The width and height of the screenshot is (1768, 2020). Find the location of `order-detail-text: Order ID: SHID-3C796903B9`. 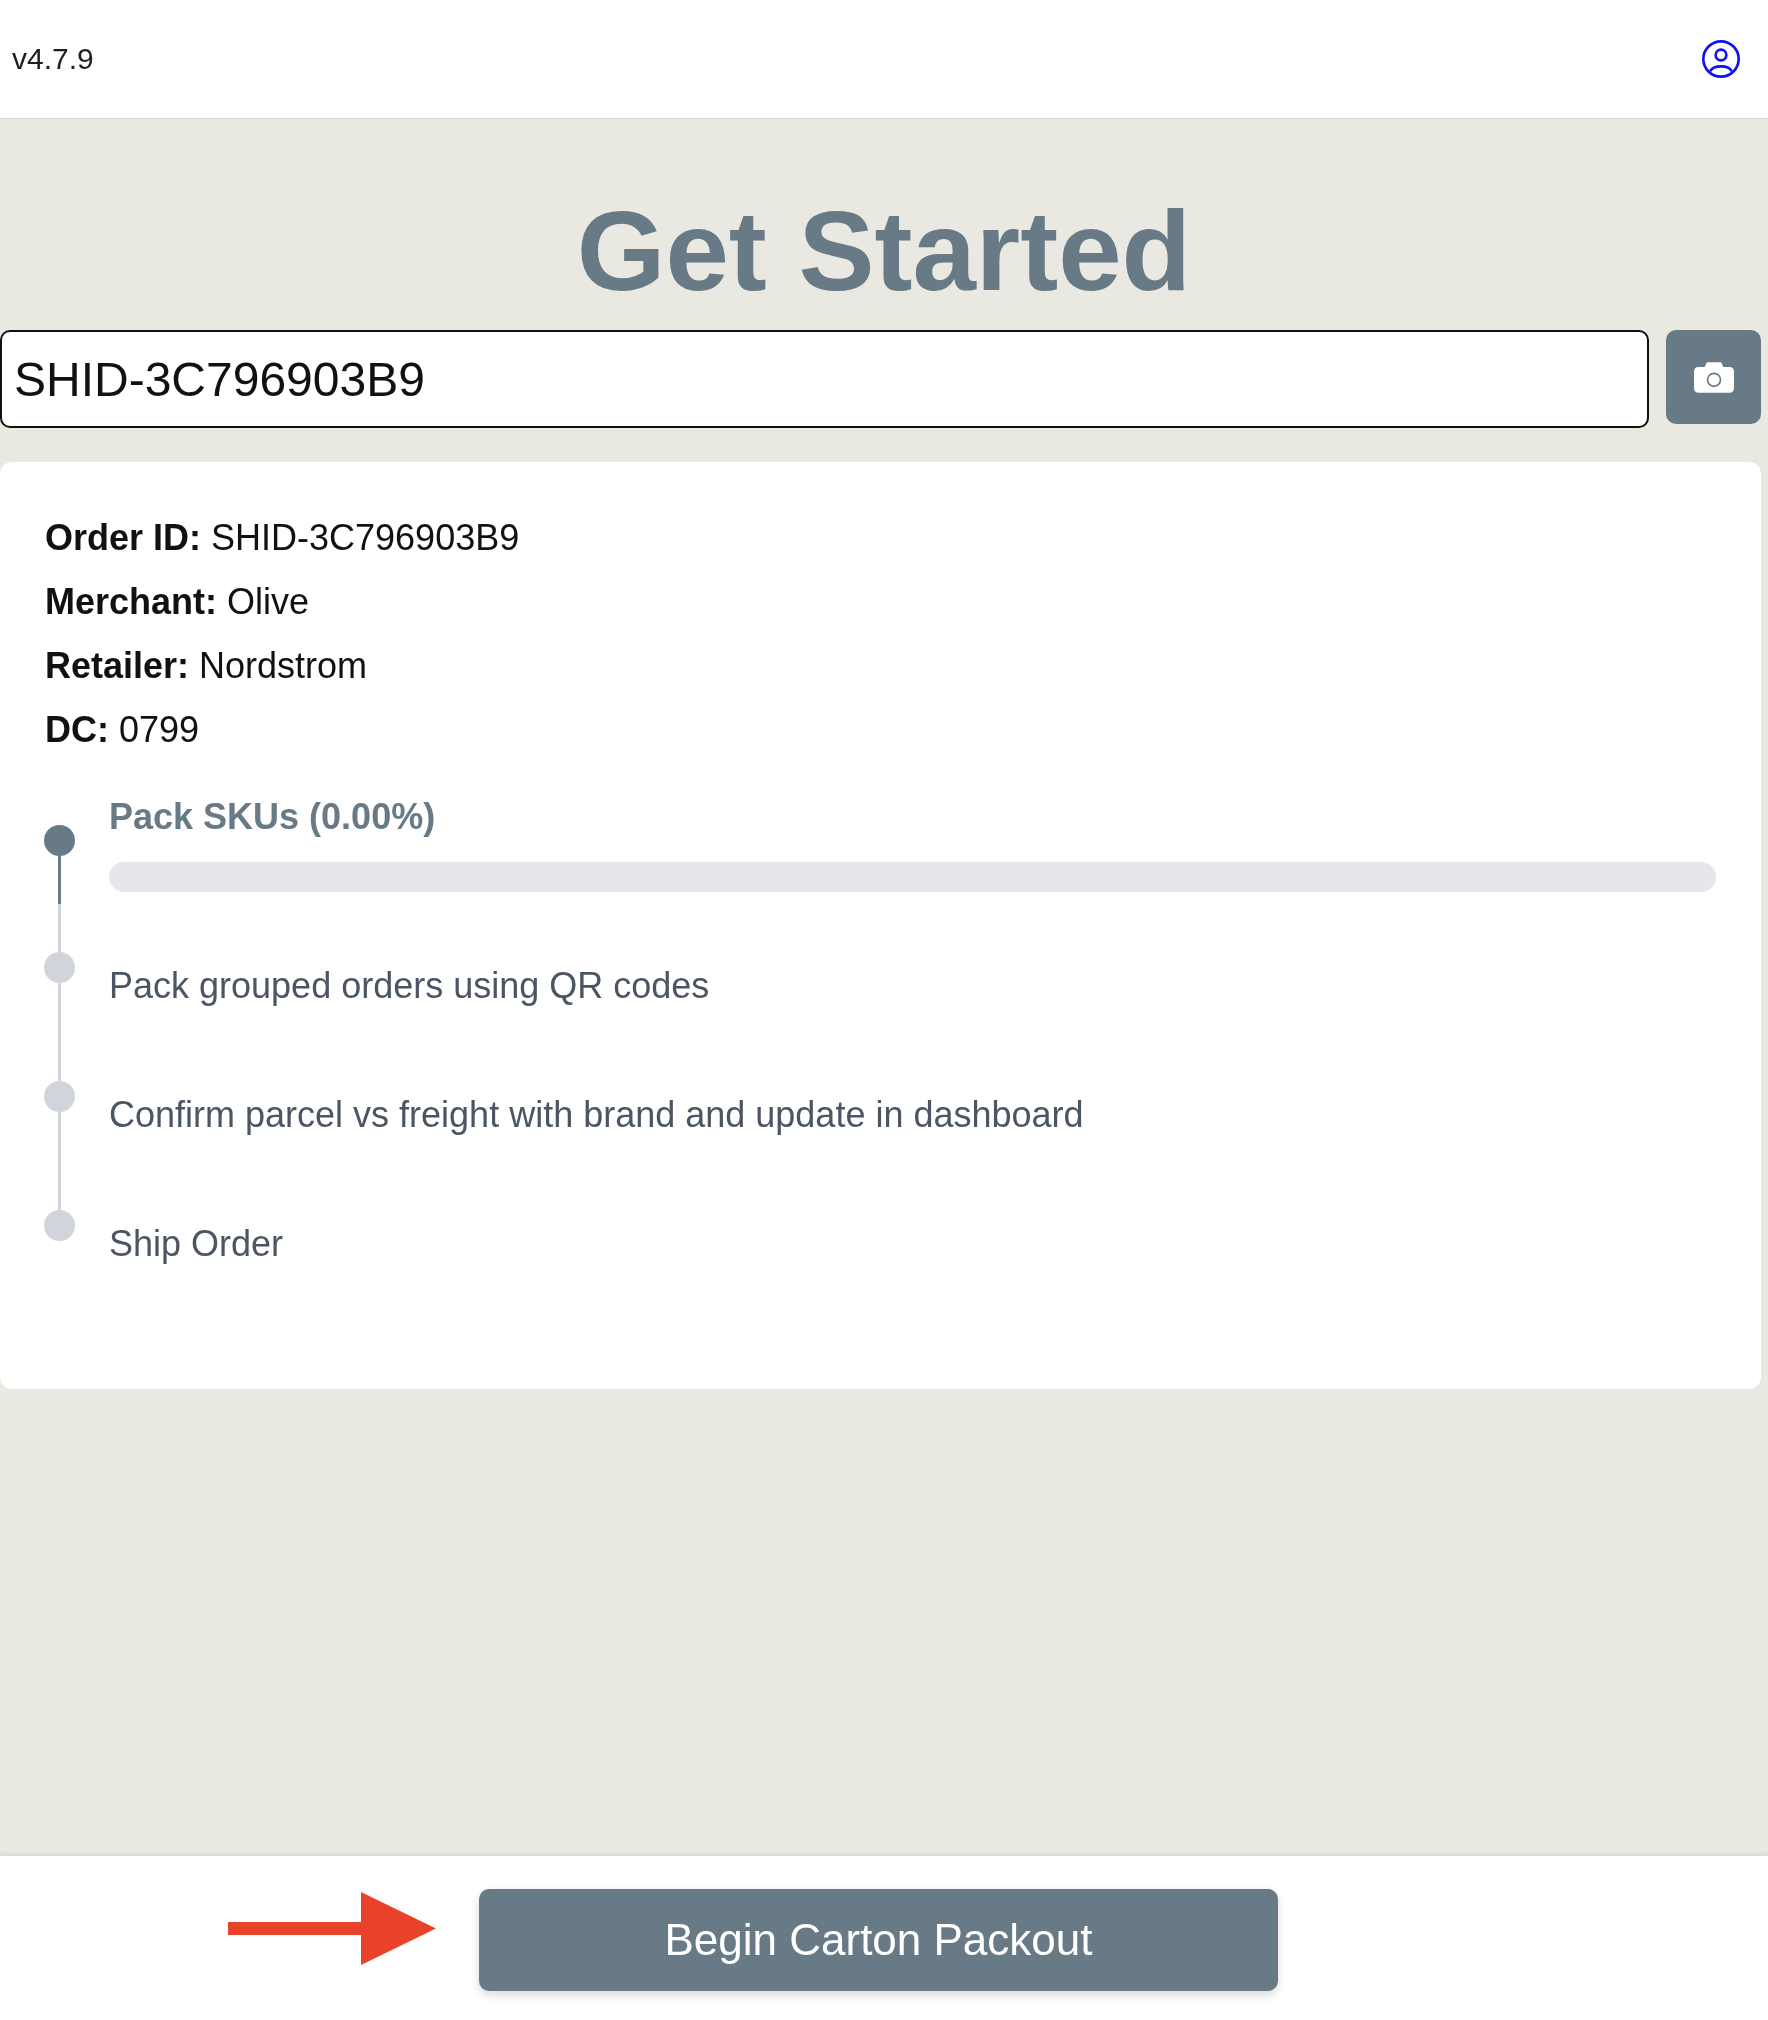

order-detail-text: Order ID: SHID-3C796903B9 is located at coordinates (282, 538).